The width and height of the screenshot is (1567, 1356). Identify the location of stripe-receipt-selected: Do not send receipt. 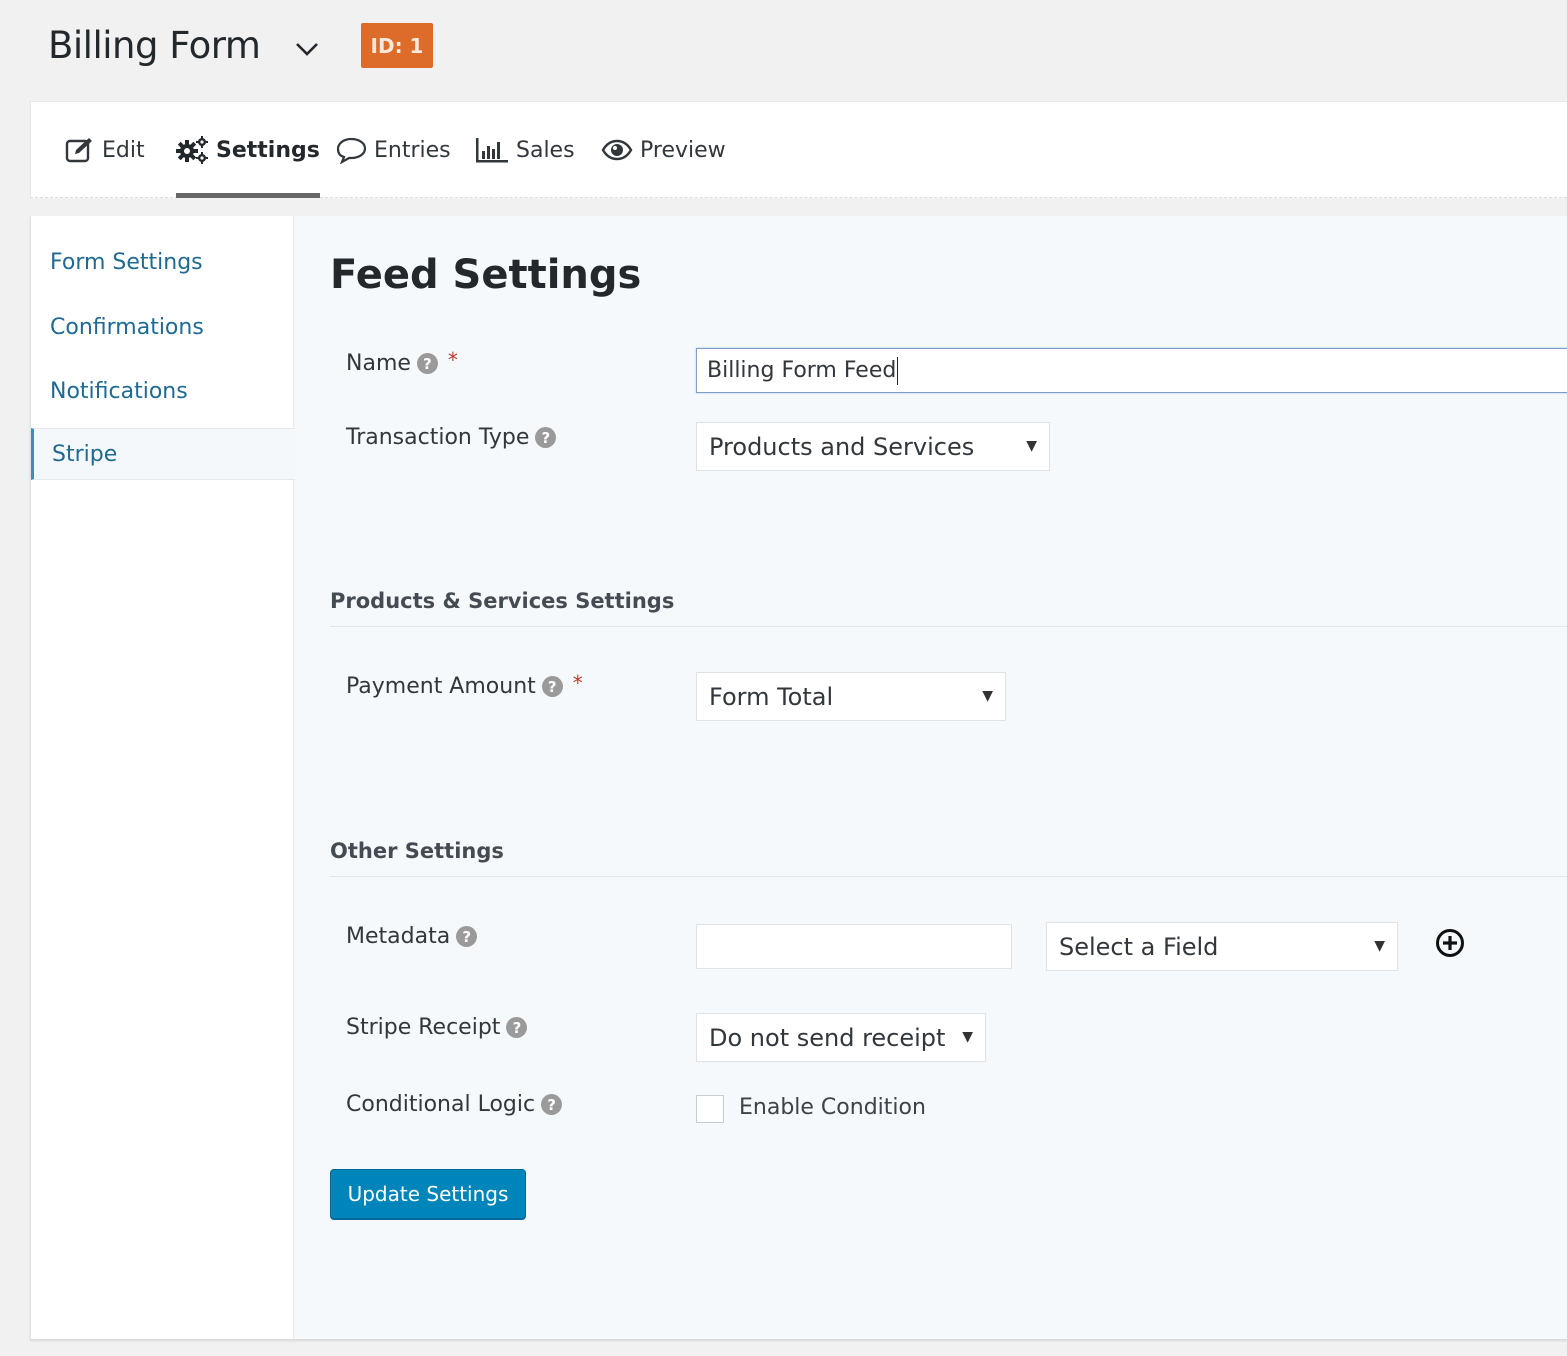
(827, 1037).